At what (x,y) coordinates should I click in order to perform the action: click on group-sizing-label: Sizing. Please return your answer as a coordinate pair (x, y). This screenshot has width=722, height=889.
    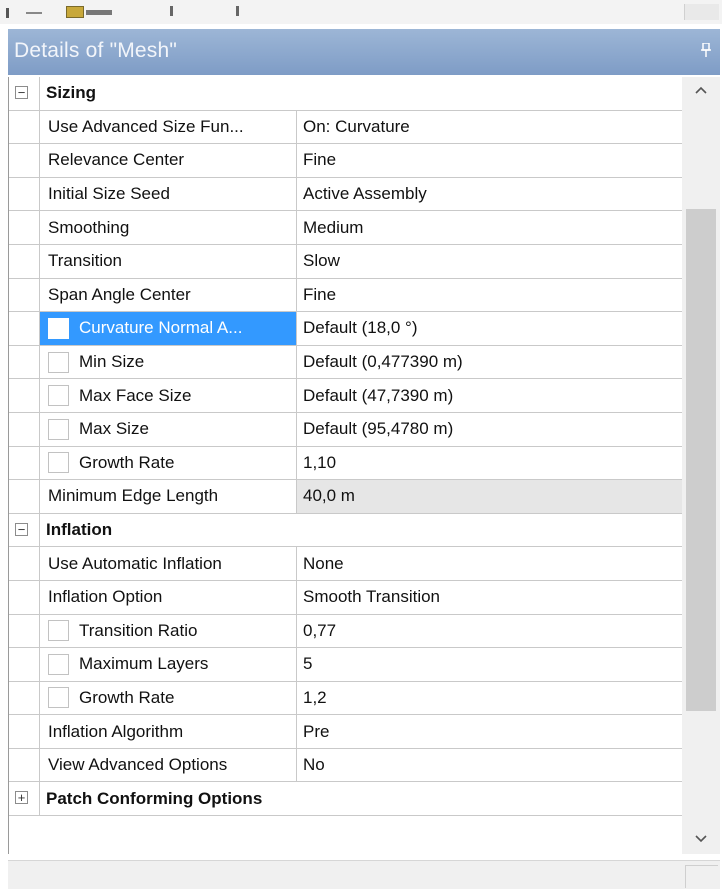
    Looking at the image, I should click on (361, 93).